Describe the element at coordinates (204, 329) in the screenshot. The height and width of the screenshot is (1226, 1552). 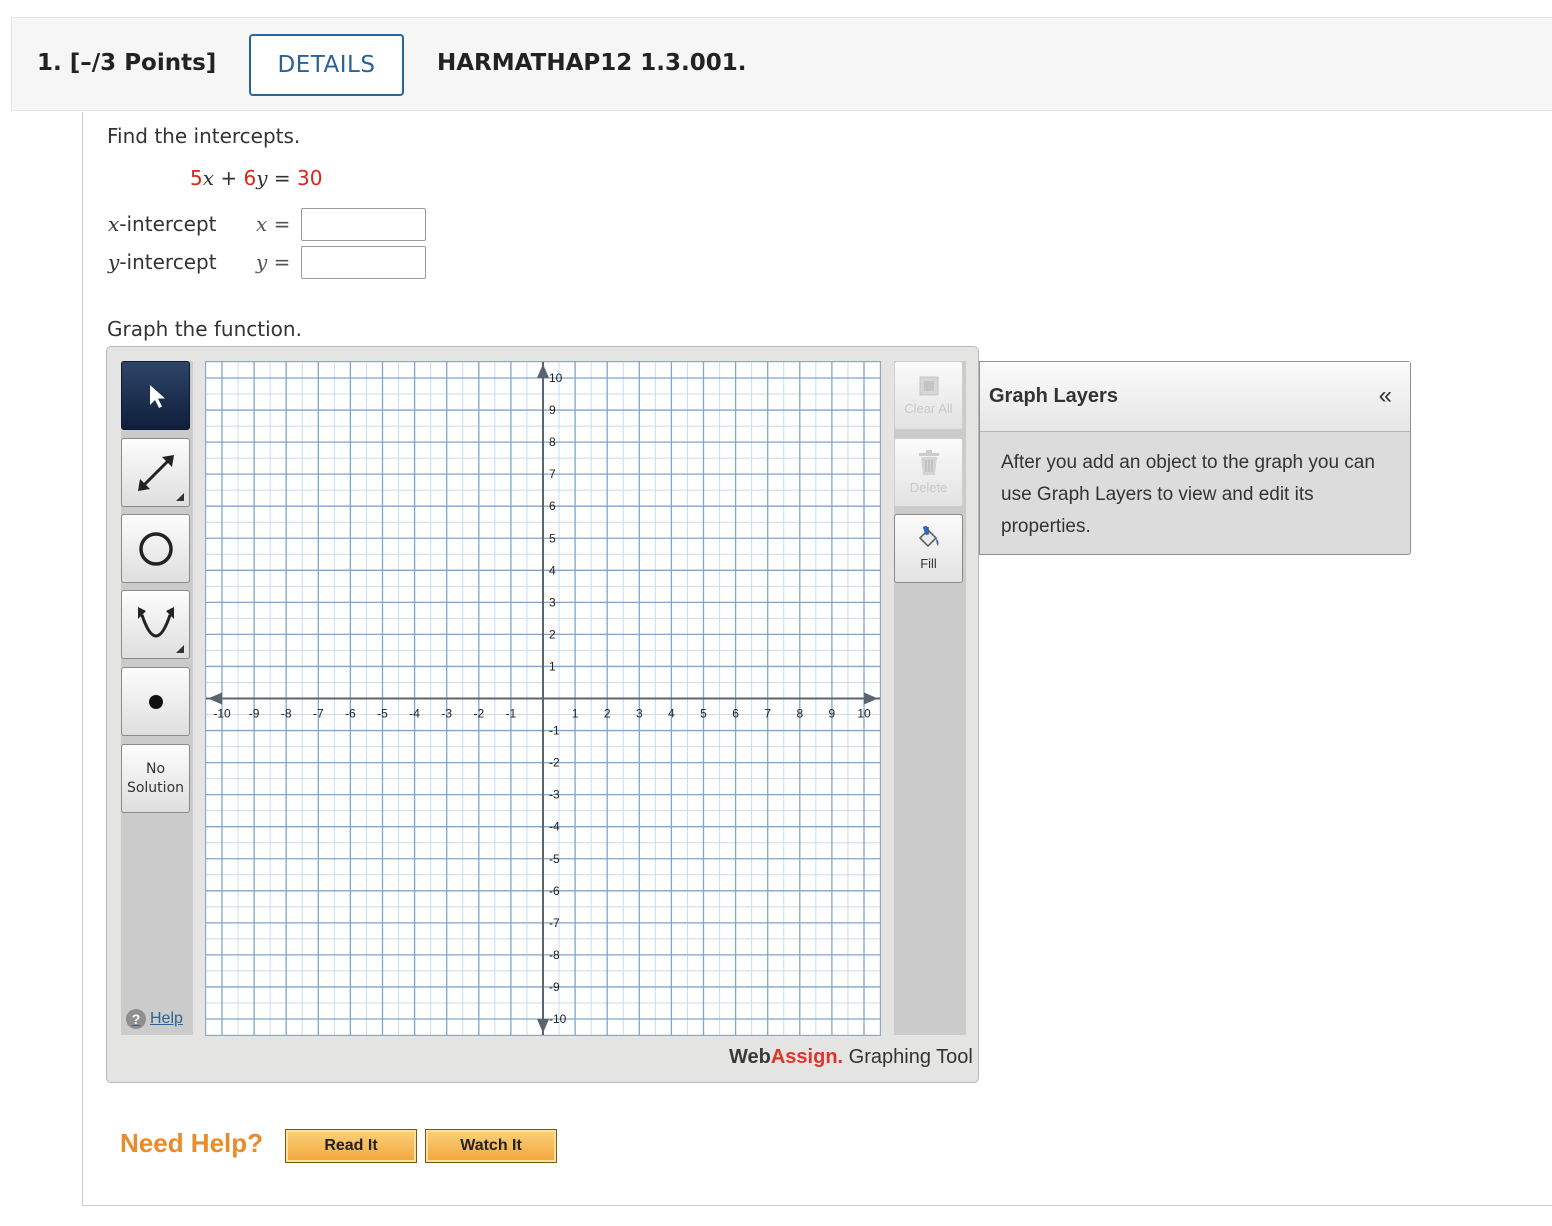
I see `graph-prompt: Graph the function.` at that location.